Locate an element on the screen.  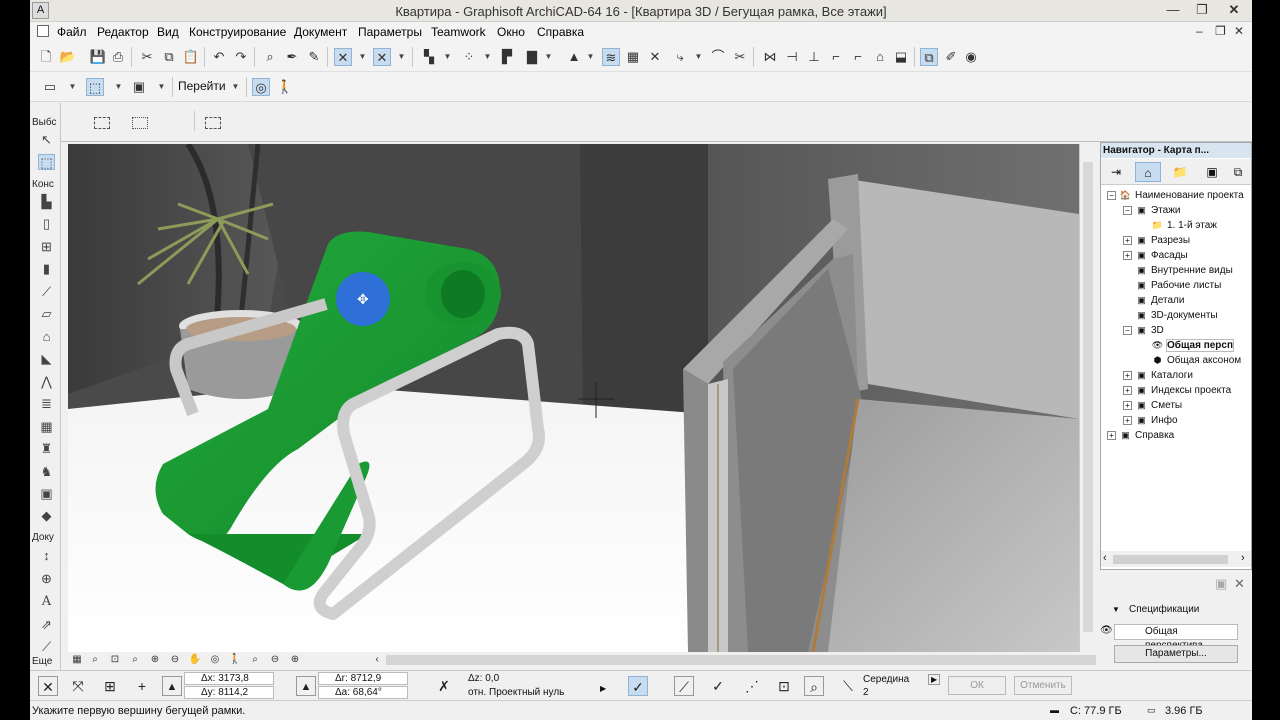
special-snap-icon: ⊡ is located at coordinates (784, 686).